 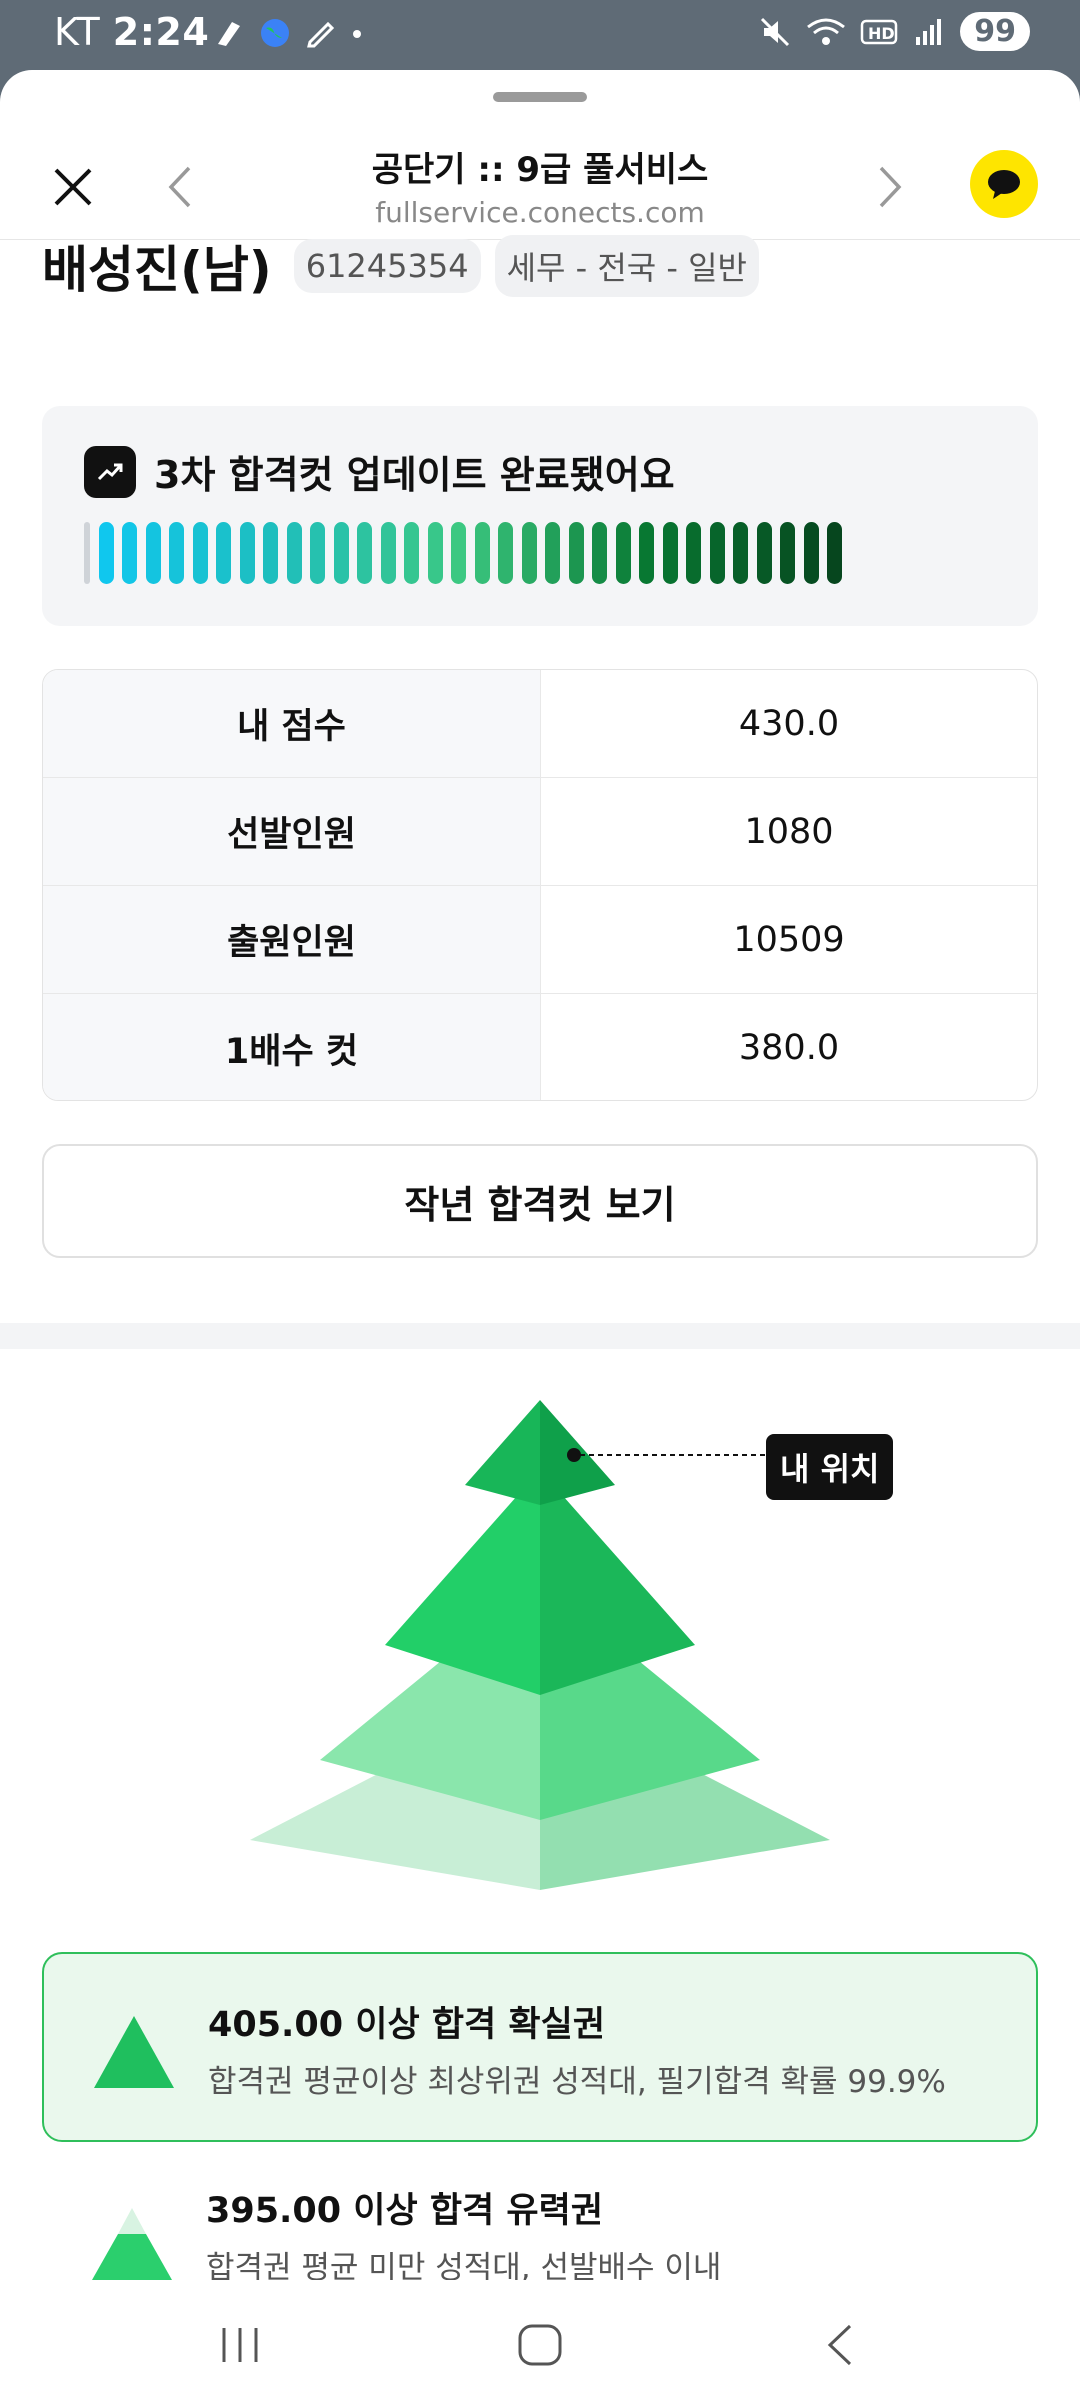 What do you see at coordinates (830, 1467) in the screenshot?
I see `my-position-label: 내 위치` at bounding box center [830, 1467].